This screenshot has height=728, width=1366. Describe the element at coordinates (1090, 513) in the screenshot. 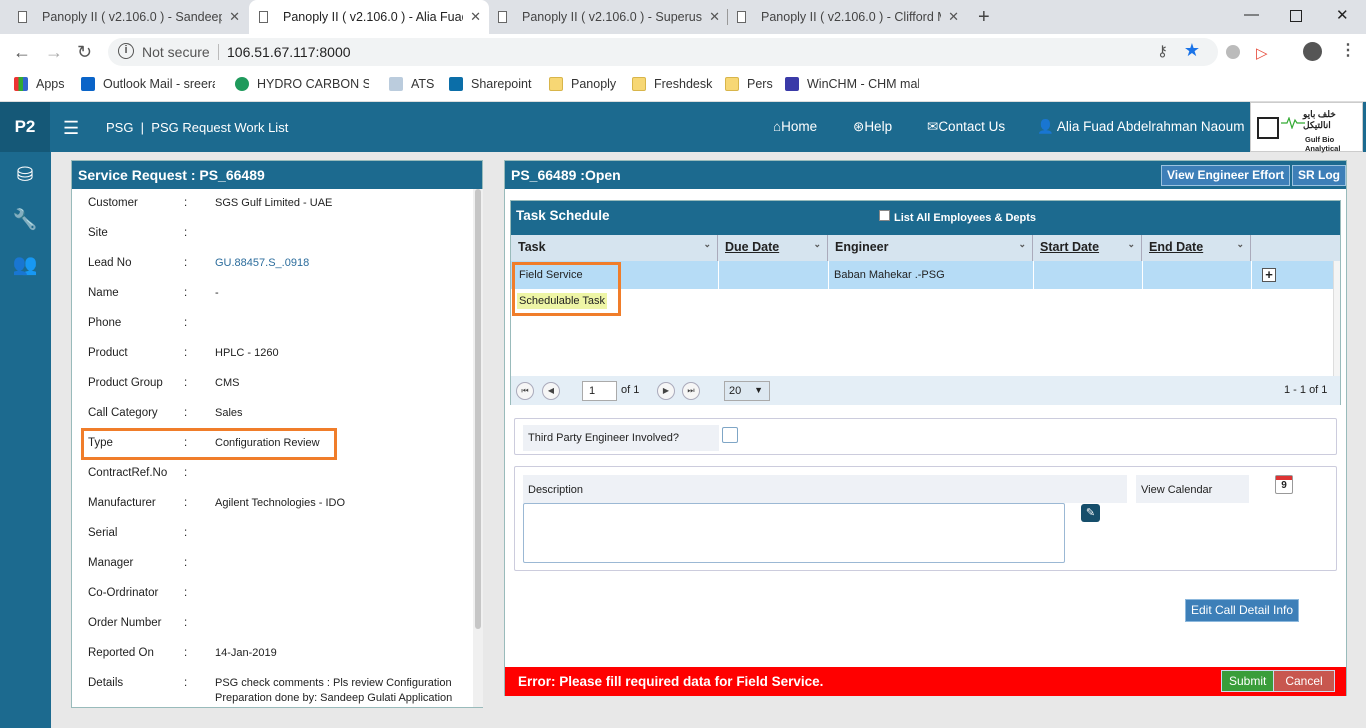

I see `edit-pencil-icon: ✎` at that location.